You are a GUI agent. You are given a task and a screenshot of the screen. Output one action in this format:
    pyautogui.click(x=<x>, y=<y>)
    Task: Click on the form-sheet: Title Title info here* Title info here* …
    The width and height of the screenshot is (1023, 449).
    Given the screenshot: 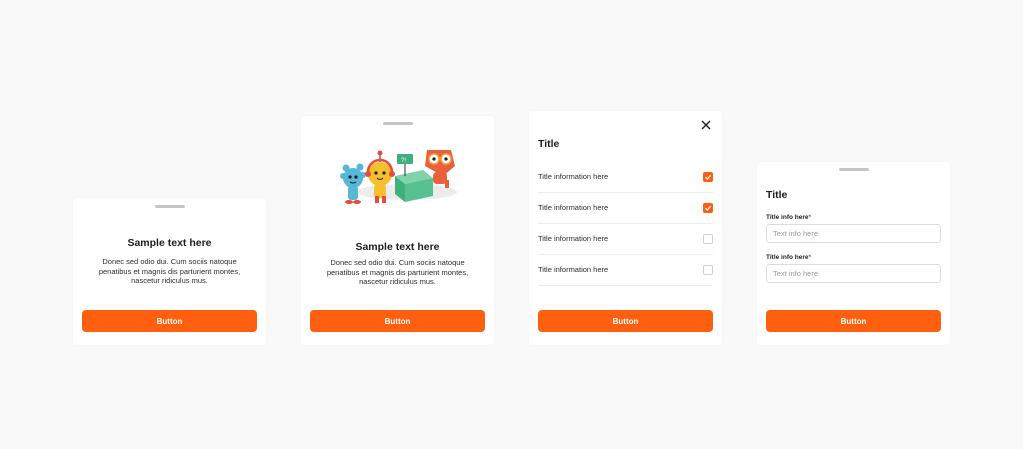 What is the action you would take?
    pyautogui.click(x=853, y=253)
    